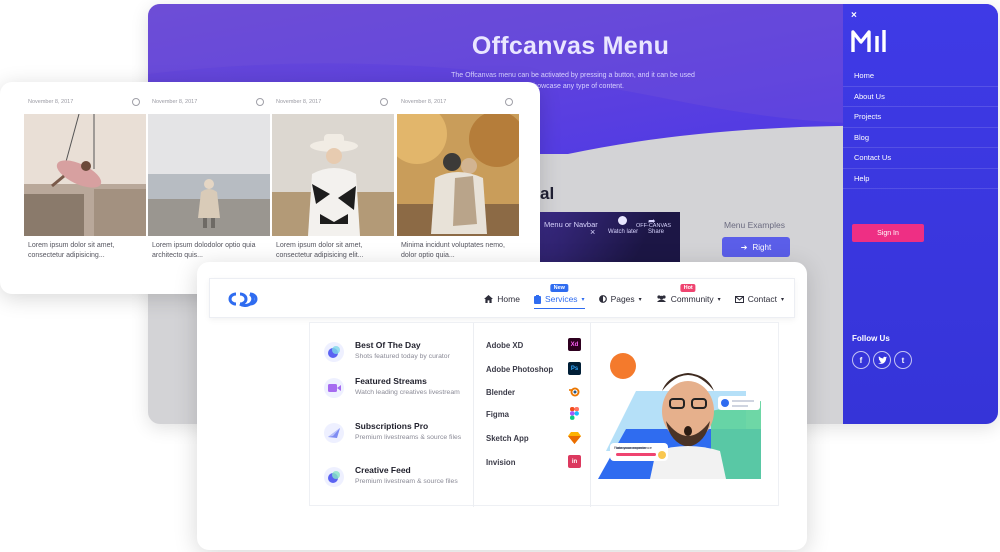 Image resolution: width=1000 pixels, height=552 pixels. Describe the element at coordinates (739, 299) in the screenshot. I see `envelope-icon` at that location.